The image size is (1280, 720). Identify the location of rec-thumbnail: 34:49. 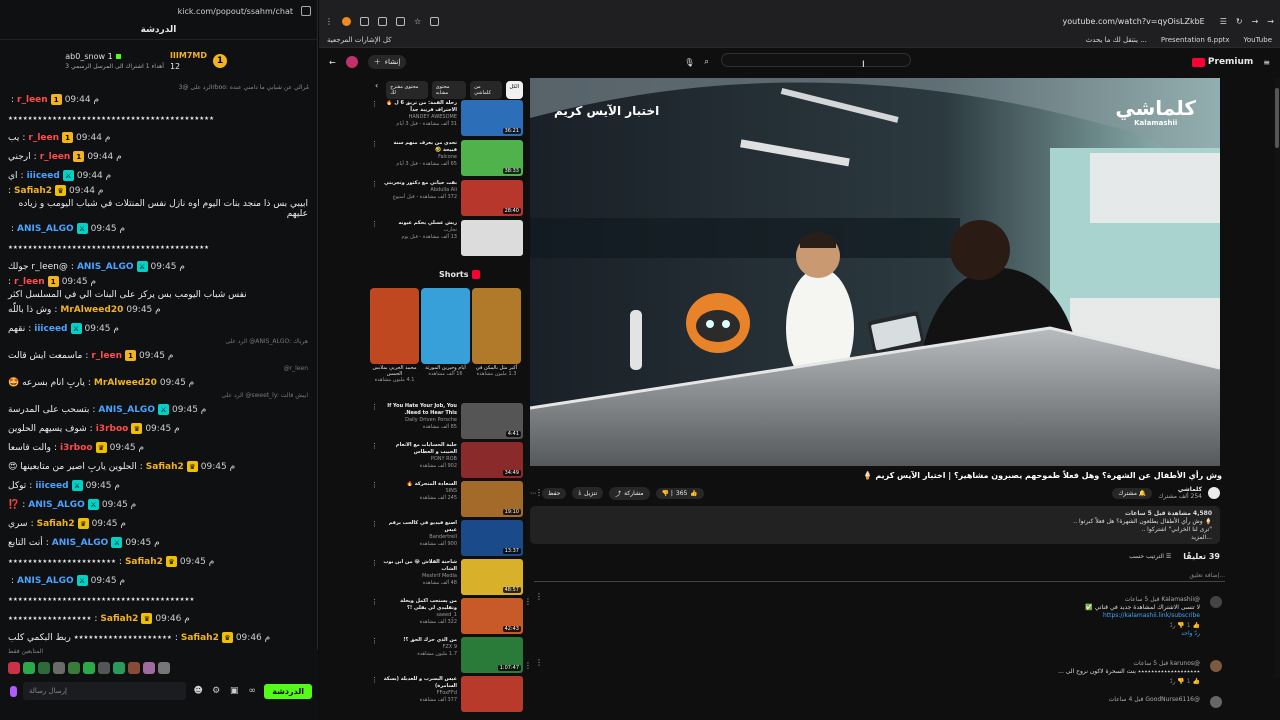
(492, 460).